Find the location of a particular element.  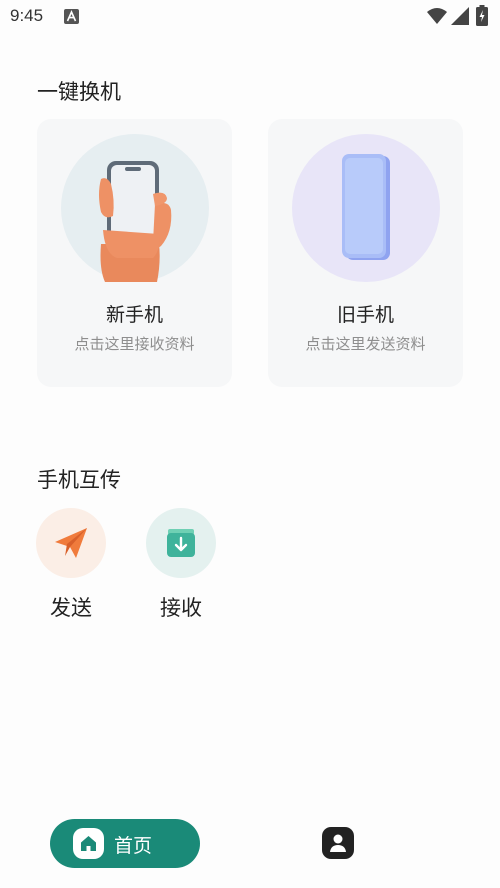

home-icon-wrapper is located at coordinates (88, 843).